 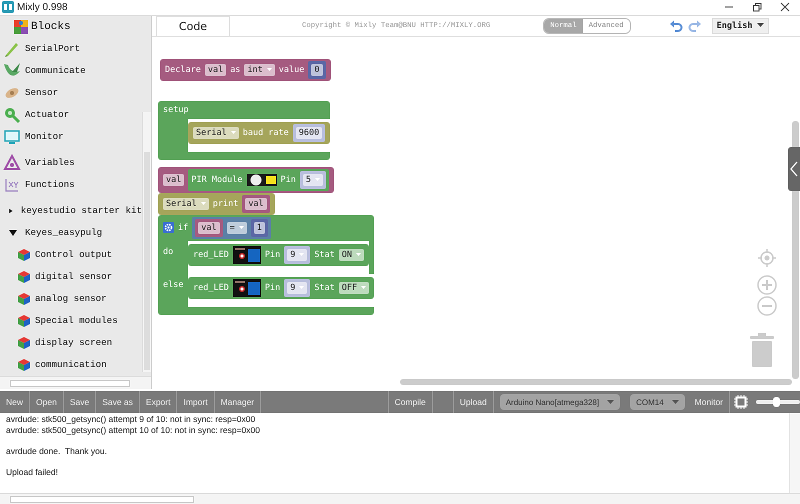 What do you see at coordinates (71, 71) in the screenshot?
I see `category-item: Communicate` at bounding box center [71, 71].